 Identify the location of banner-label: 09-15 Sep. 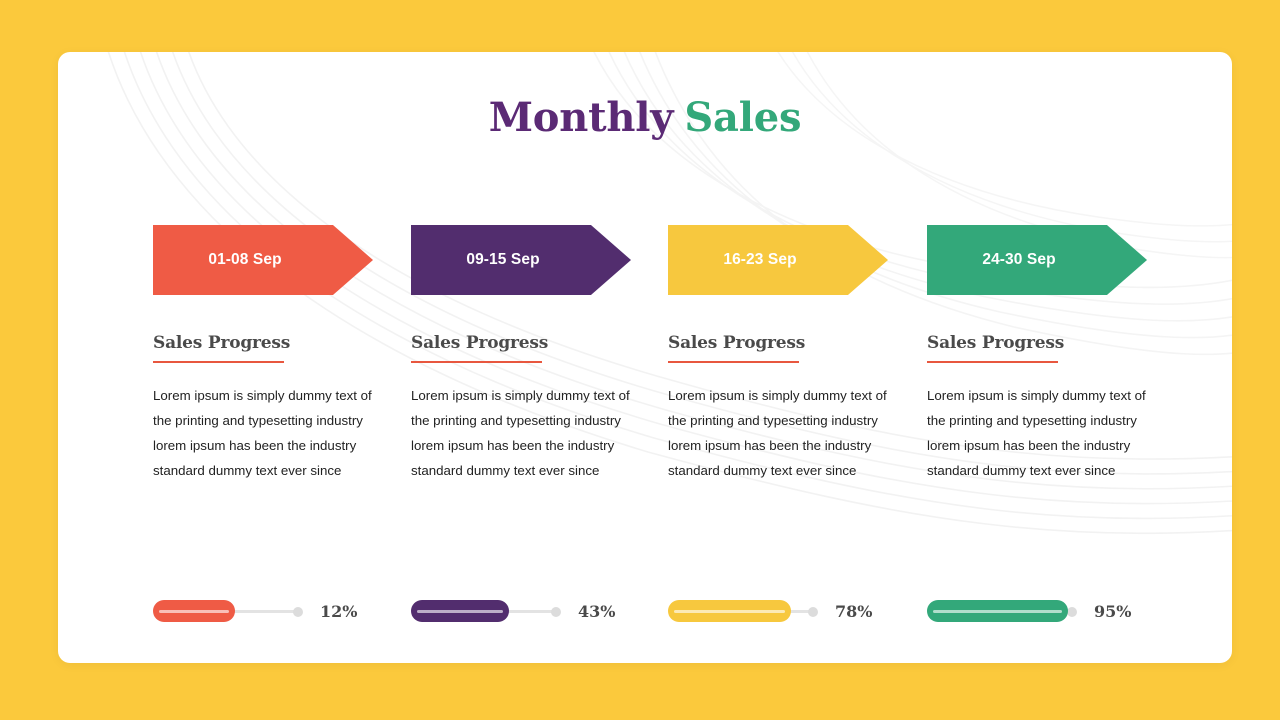
(503, 259).